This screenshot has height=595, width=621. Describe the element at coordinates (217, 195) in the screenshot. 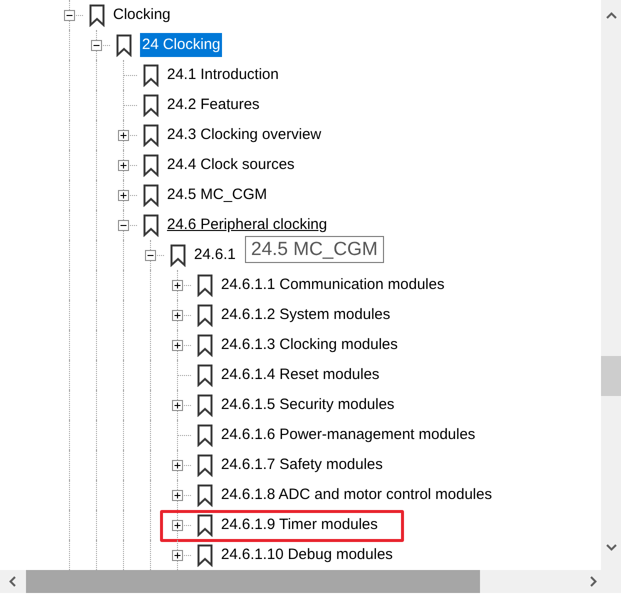

I see `bookmark-item: 24.5 MC_CGM` at that location.